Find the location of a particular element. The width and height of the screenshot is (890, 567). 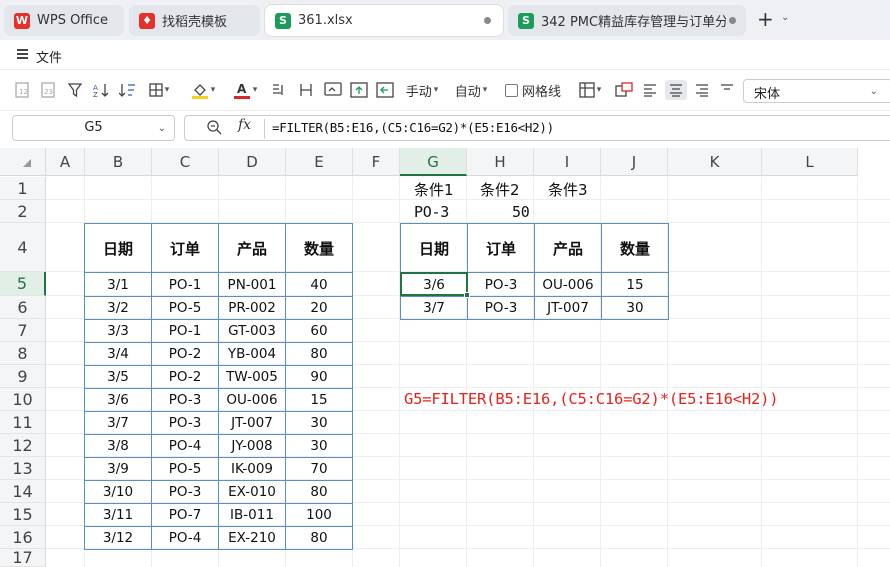

cell-style-icon: ▾ is located at coordinates (590, 90).